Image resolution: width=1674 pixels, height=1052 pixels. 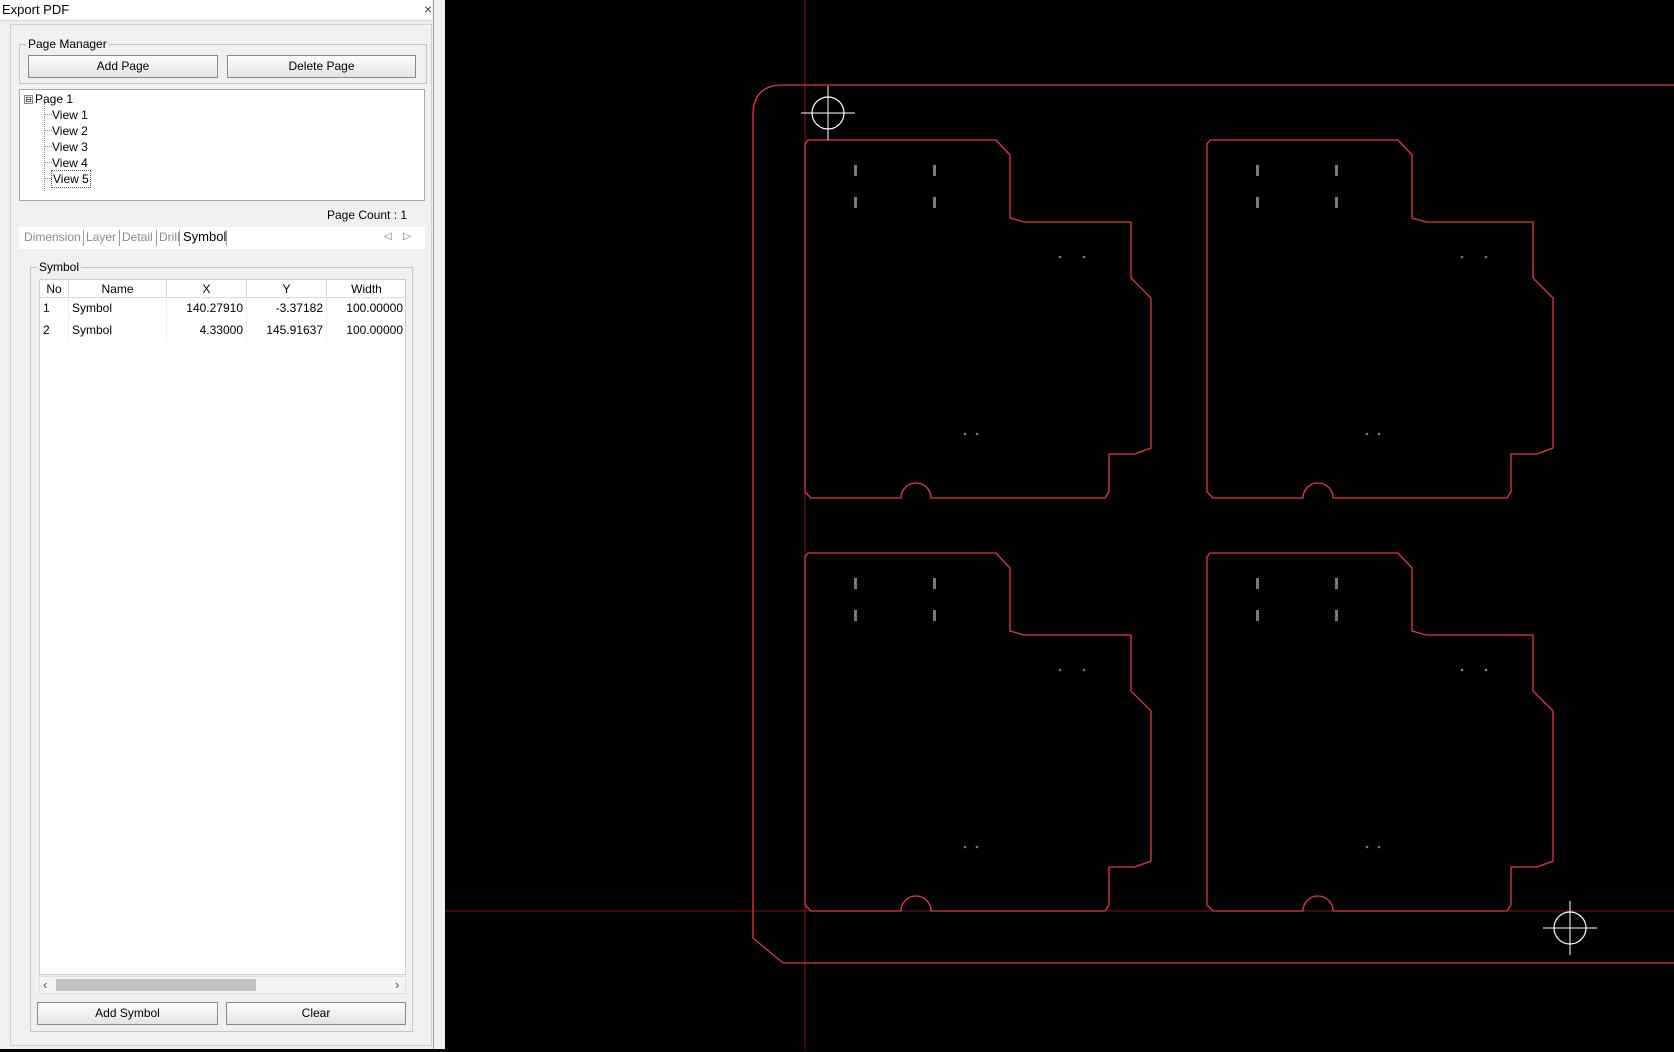 What do you see at coordinates (428, 9) in the screenshot?
I see `close-icon: ×` at bounding box center [428, 9].